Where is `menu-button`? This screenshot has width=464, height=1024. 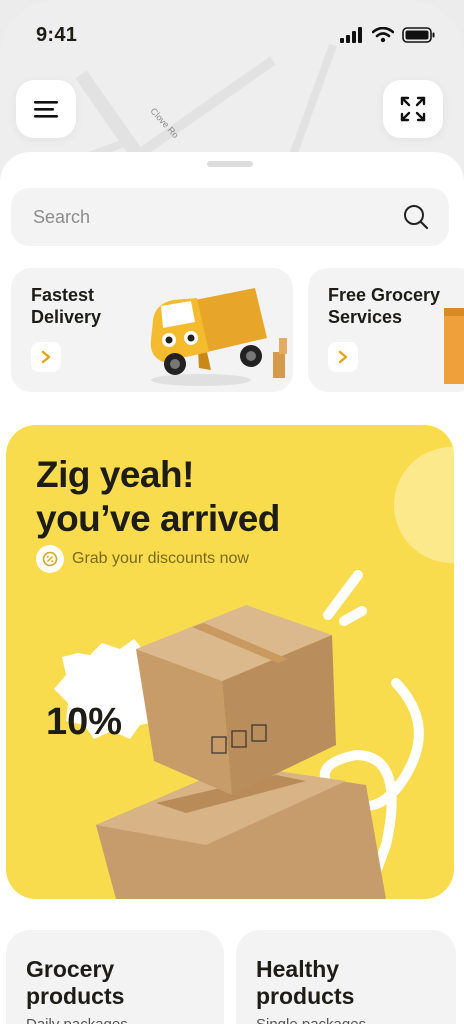 menu-button is located at coordinates (46, 109).